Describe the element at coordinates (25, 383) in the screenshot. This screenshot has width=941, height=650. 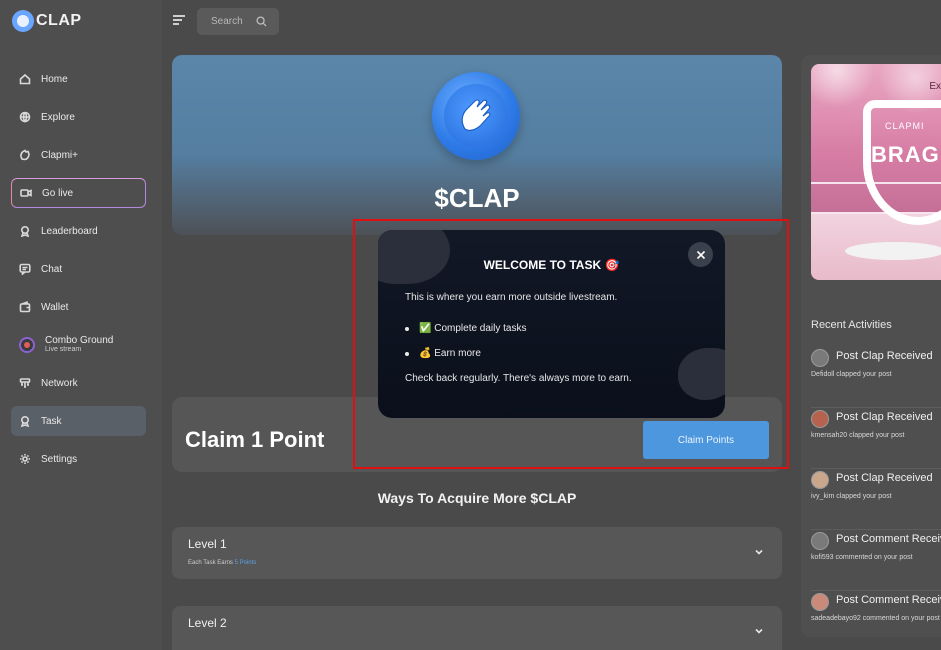
I see `network-icon` at that location.